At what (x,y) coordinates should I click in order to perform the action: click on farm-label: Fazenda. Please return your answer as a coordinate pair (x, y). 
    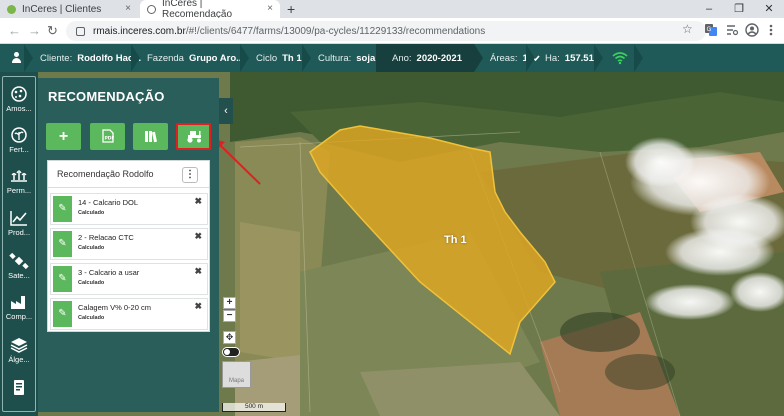
    Looking at the image, I should click on (165, 58).